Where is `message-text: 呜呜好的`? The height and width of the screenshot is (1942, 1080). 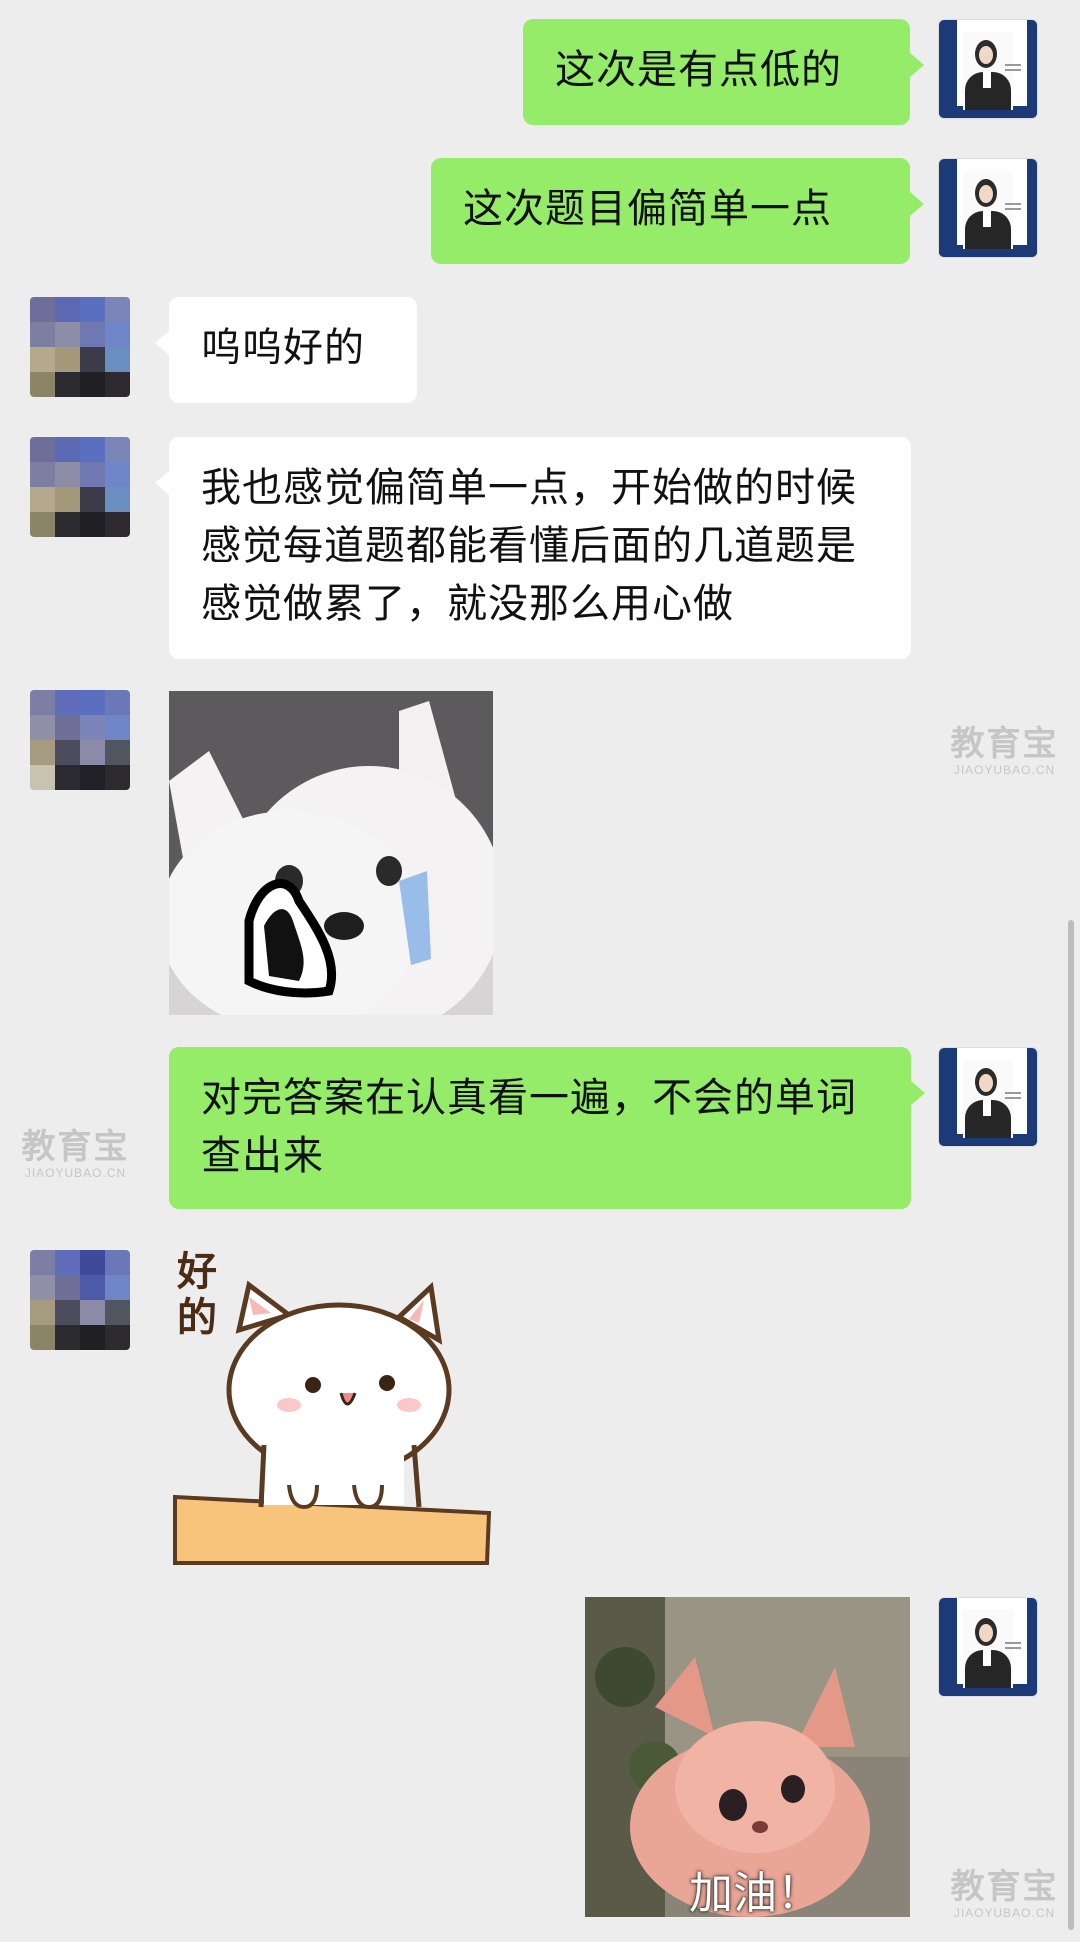
message-text: 呜呜好的 is located at coordinates (283, 348).